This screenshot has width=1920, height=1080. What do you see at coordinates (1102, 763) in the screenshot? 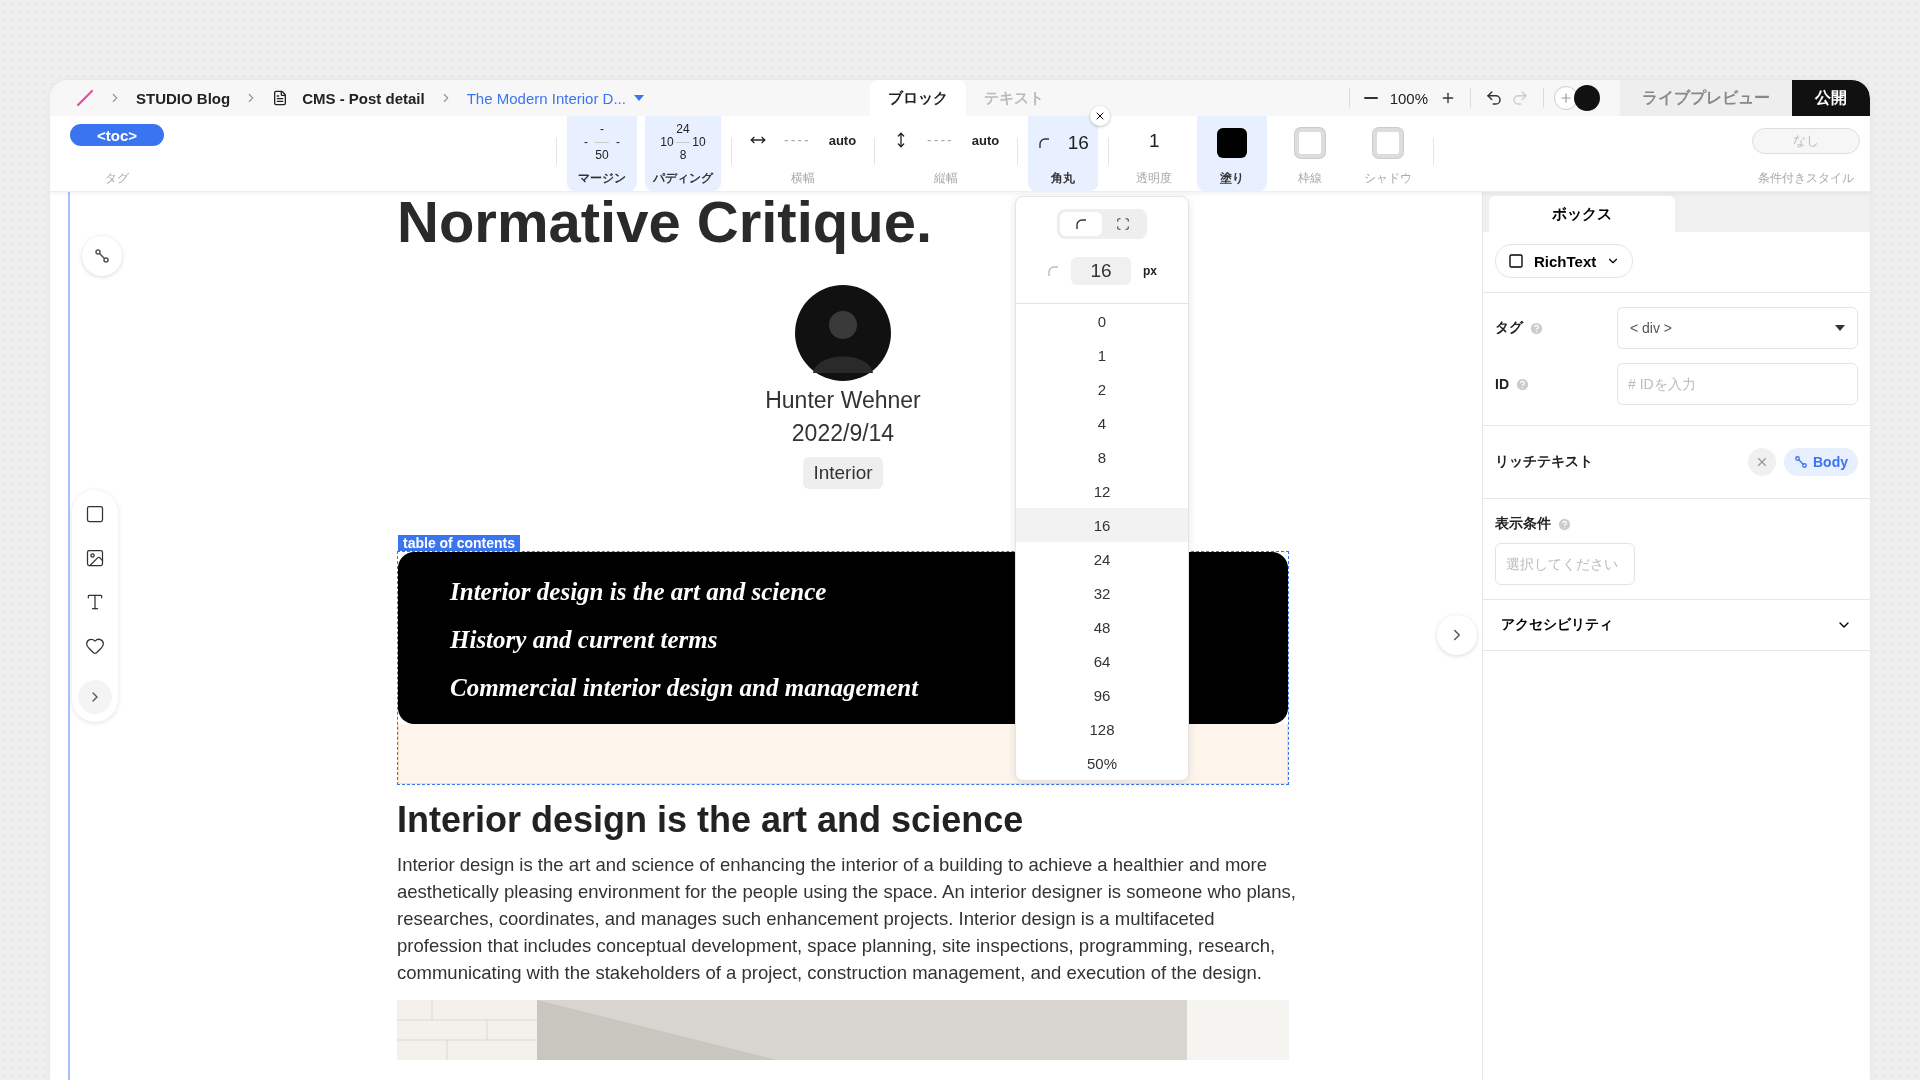
I see `radius-option: 50%` at bounding box center [1102, 763].